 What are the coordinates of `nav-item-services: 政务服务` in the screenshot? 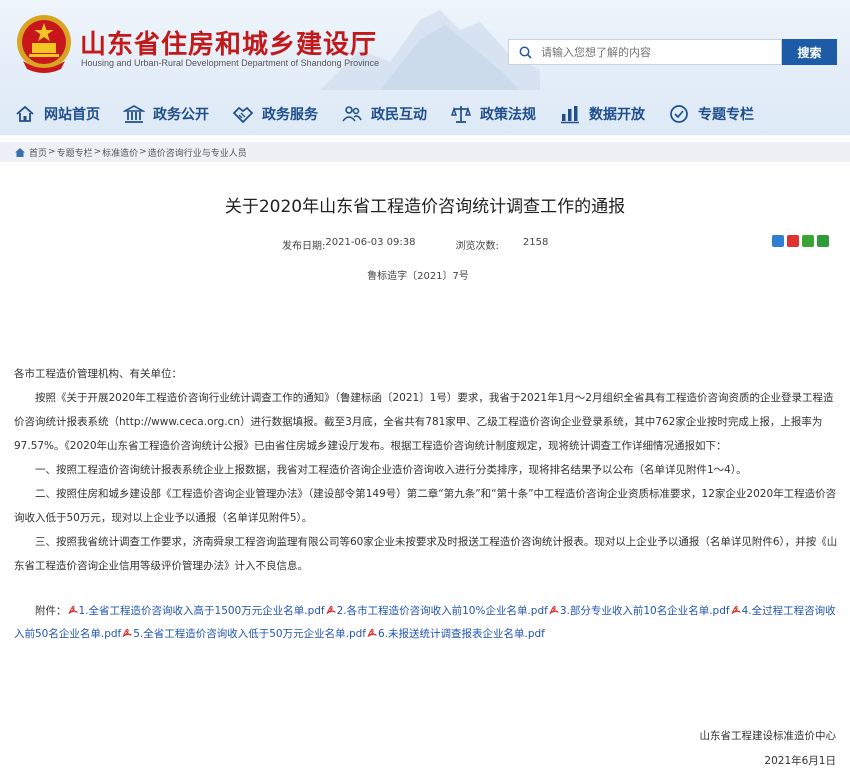 It's located at (275, 114).